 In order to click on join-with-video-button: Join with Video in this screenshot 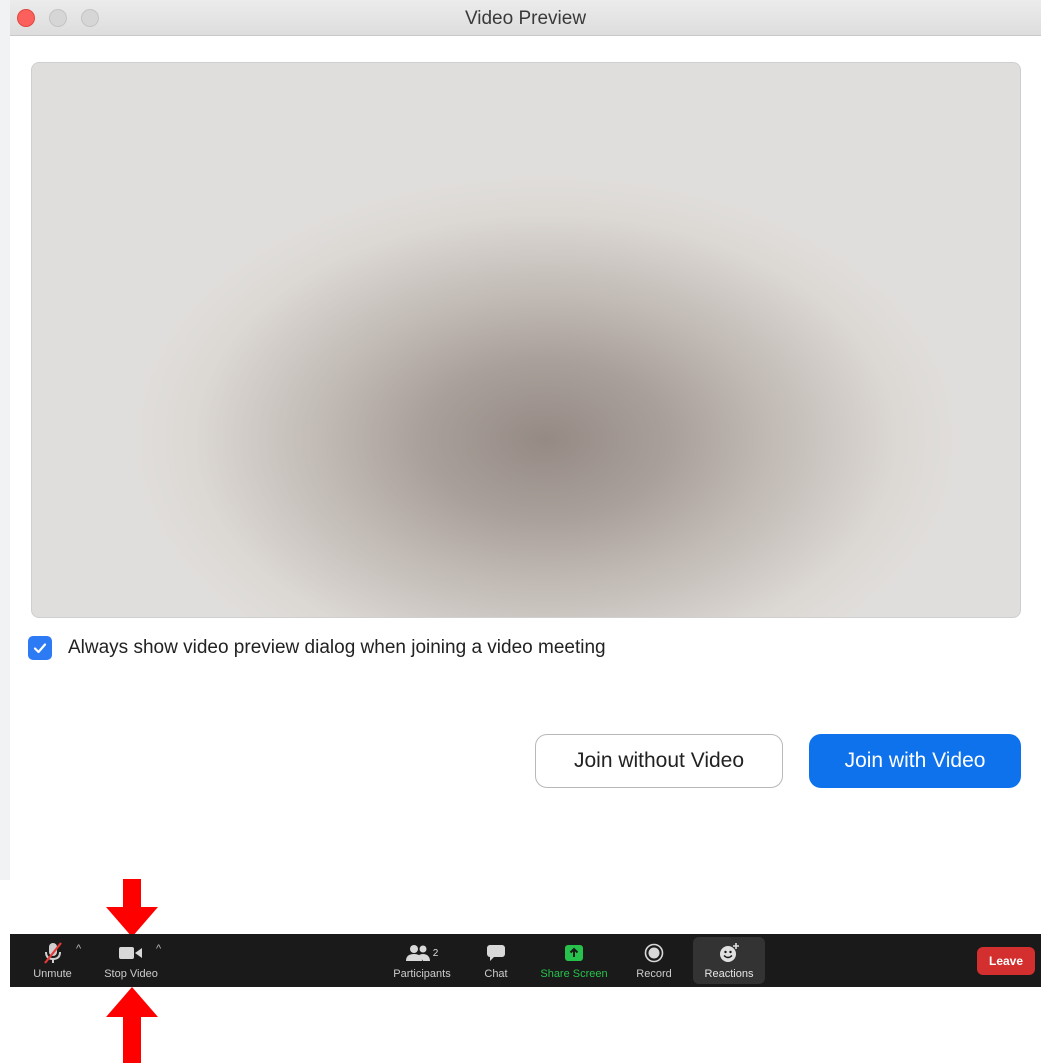, I will do `click(915, 761)`.